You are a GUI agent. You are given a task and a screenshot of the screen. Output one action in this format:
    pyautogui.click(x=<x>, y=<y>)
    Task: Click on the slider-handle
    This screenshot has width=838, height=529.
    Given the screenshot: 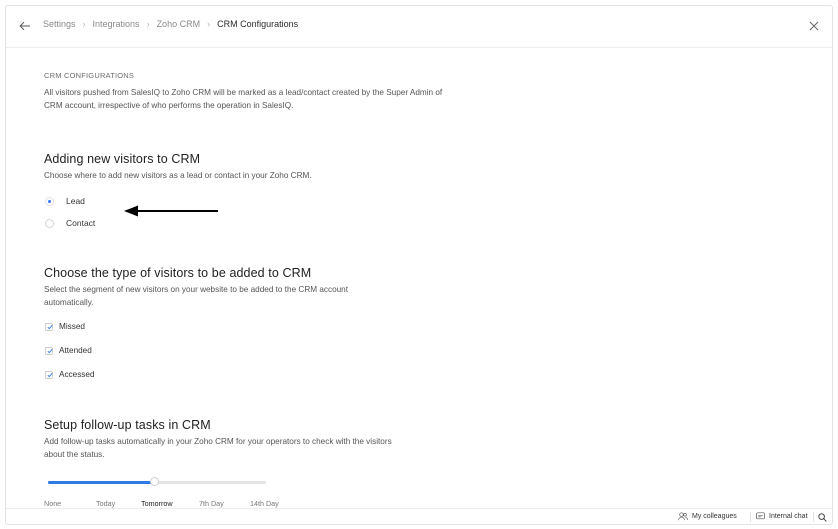 What is the action you would take?
    pyautogui.click(x=154, y=481)
    